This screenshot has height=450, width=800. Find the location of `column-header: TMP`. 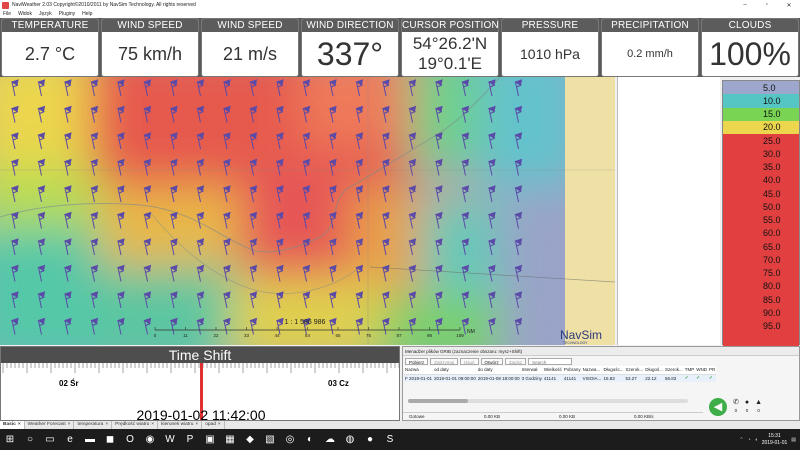

column-header: TMP is located at coordinates (690, 370).